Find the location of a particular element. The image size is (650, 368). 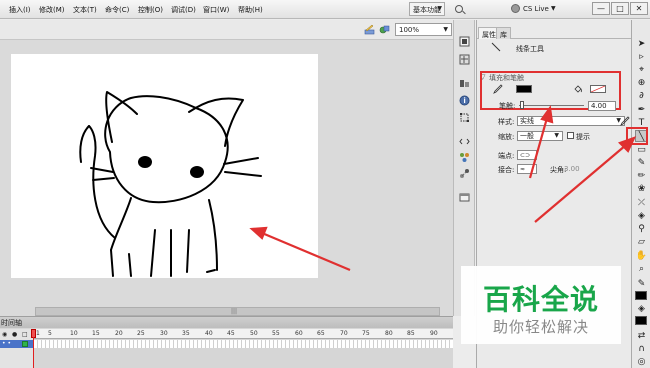

cat-drawing is located at coordinates (170, 184).